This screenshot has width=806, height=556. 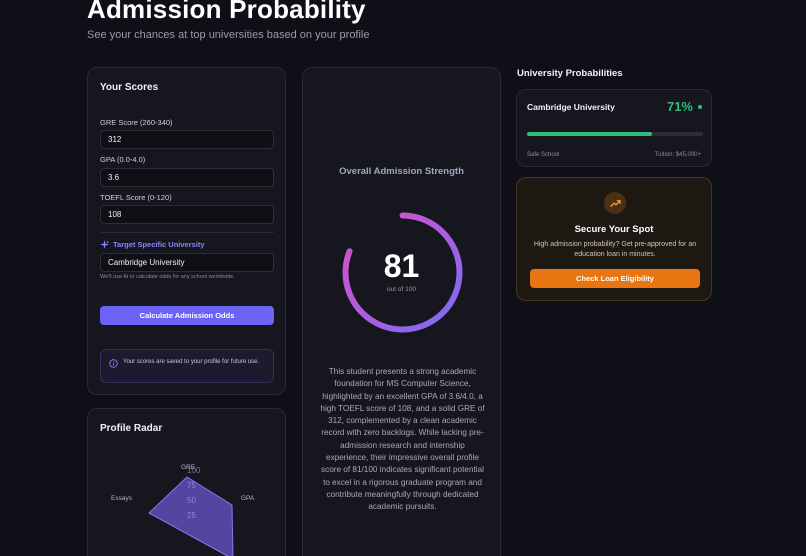 What do you see at coordinates (677, 155) in the screenshot?
I see `university-tuition: Tuition: $45,000+` at bounding box center [677, 155].